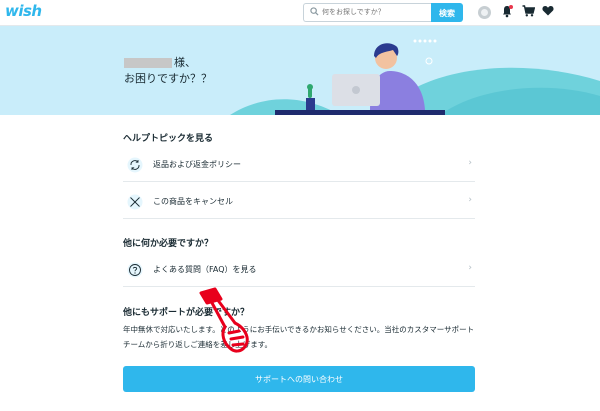 This screenshot has height=411, width=600. What do you see at coordinates (148, 63) in the screenshot?
I see `redacted-username` at bounding box center [148, 63].